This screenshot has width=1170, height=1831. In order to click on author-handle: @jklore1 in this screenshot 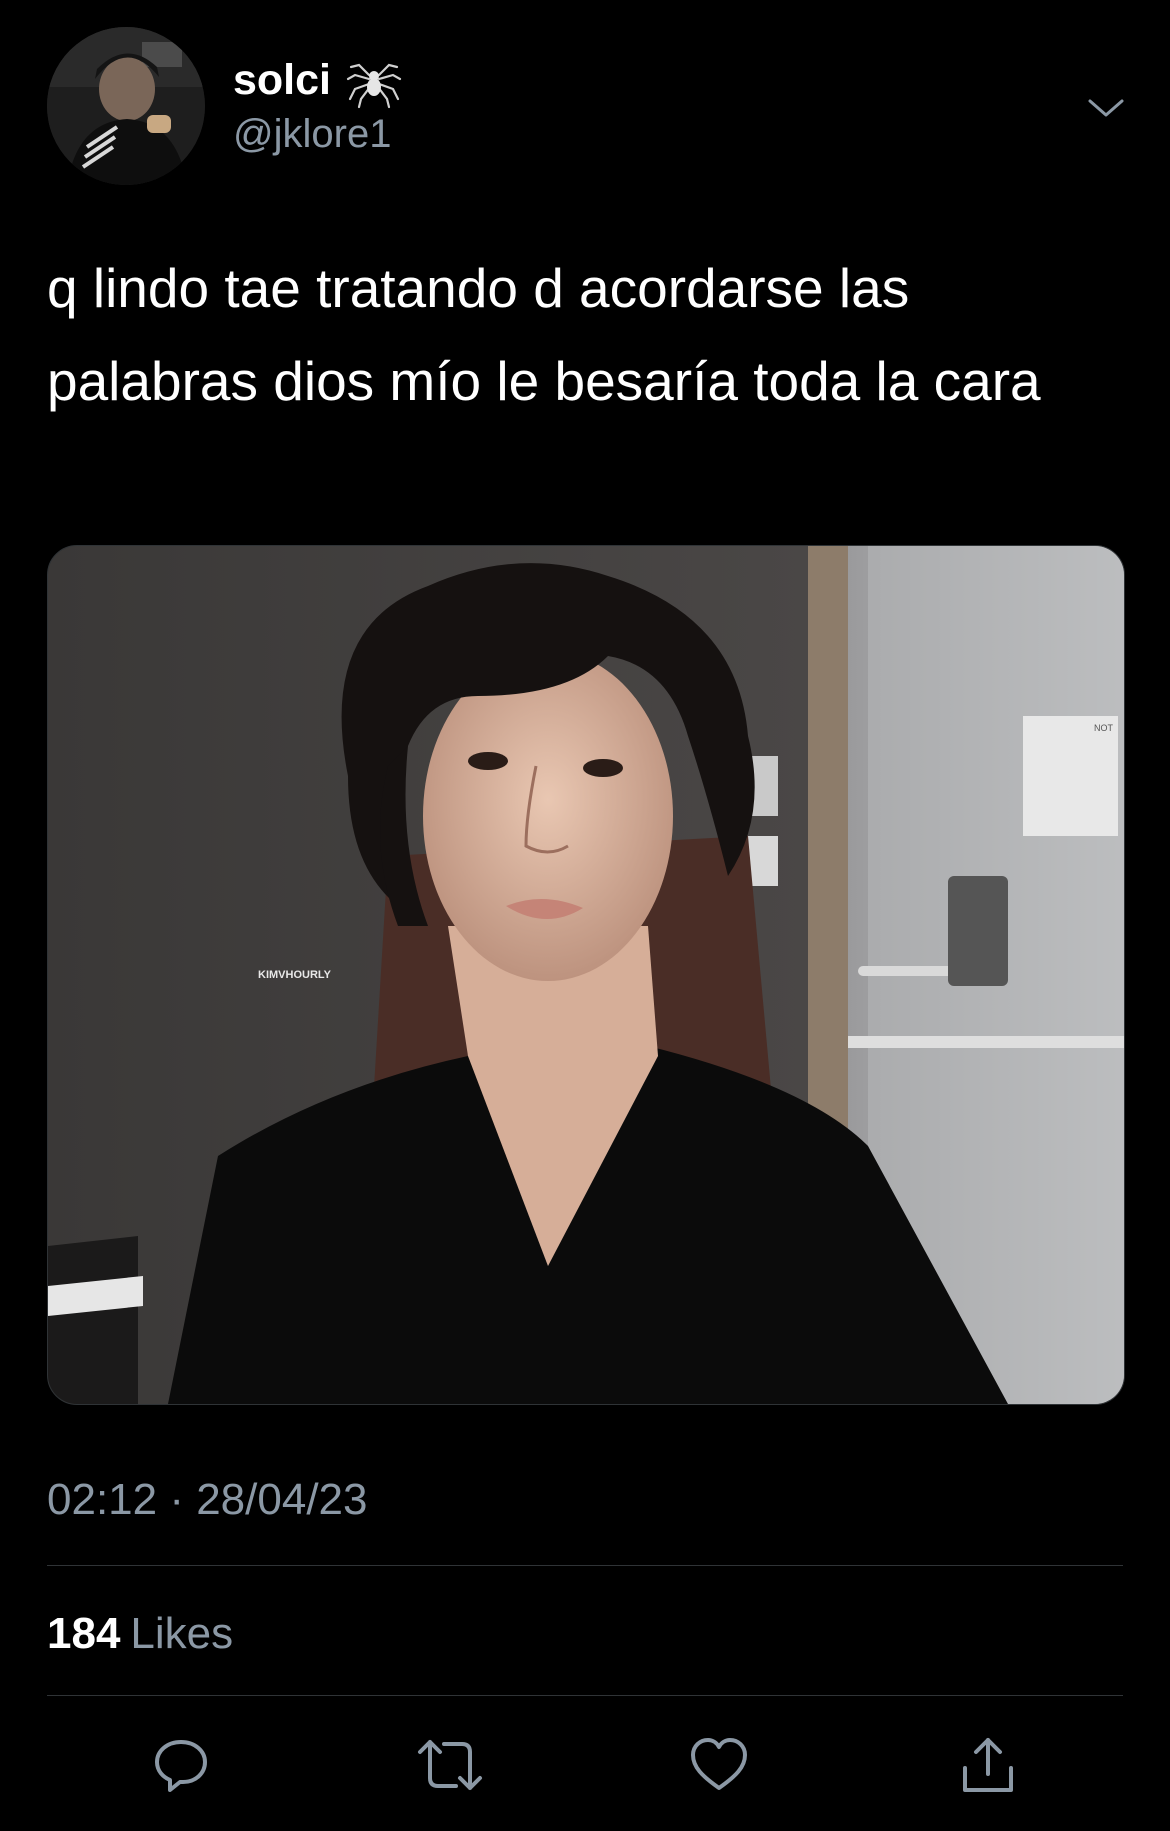, I will do `click(312, 134)`.